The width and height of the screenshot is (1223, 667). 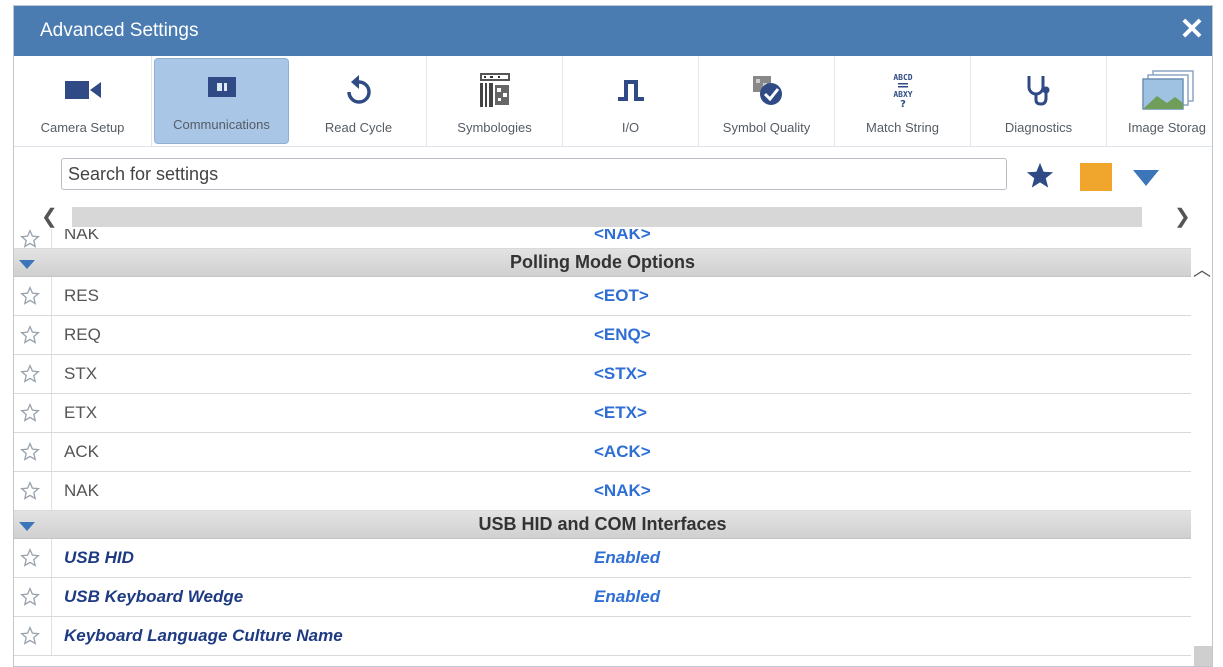 I want to click on tab-label: Camera Setup, so click(x=82, y=127).